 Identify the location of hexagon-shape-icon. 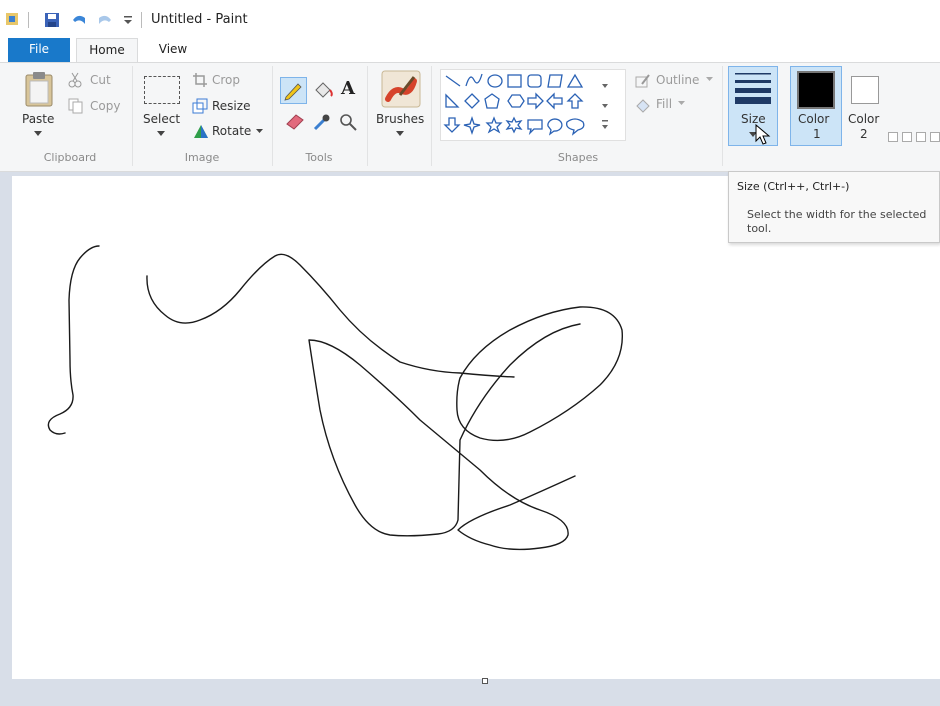
(516, 101).